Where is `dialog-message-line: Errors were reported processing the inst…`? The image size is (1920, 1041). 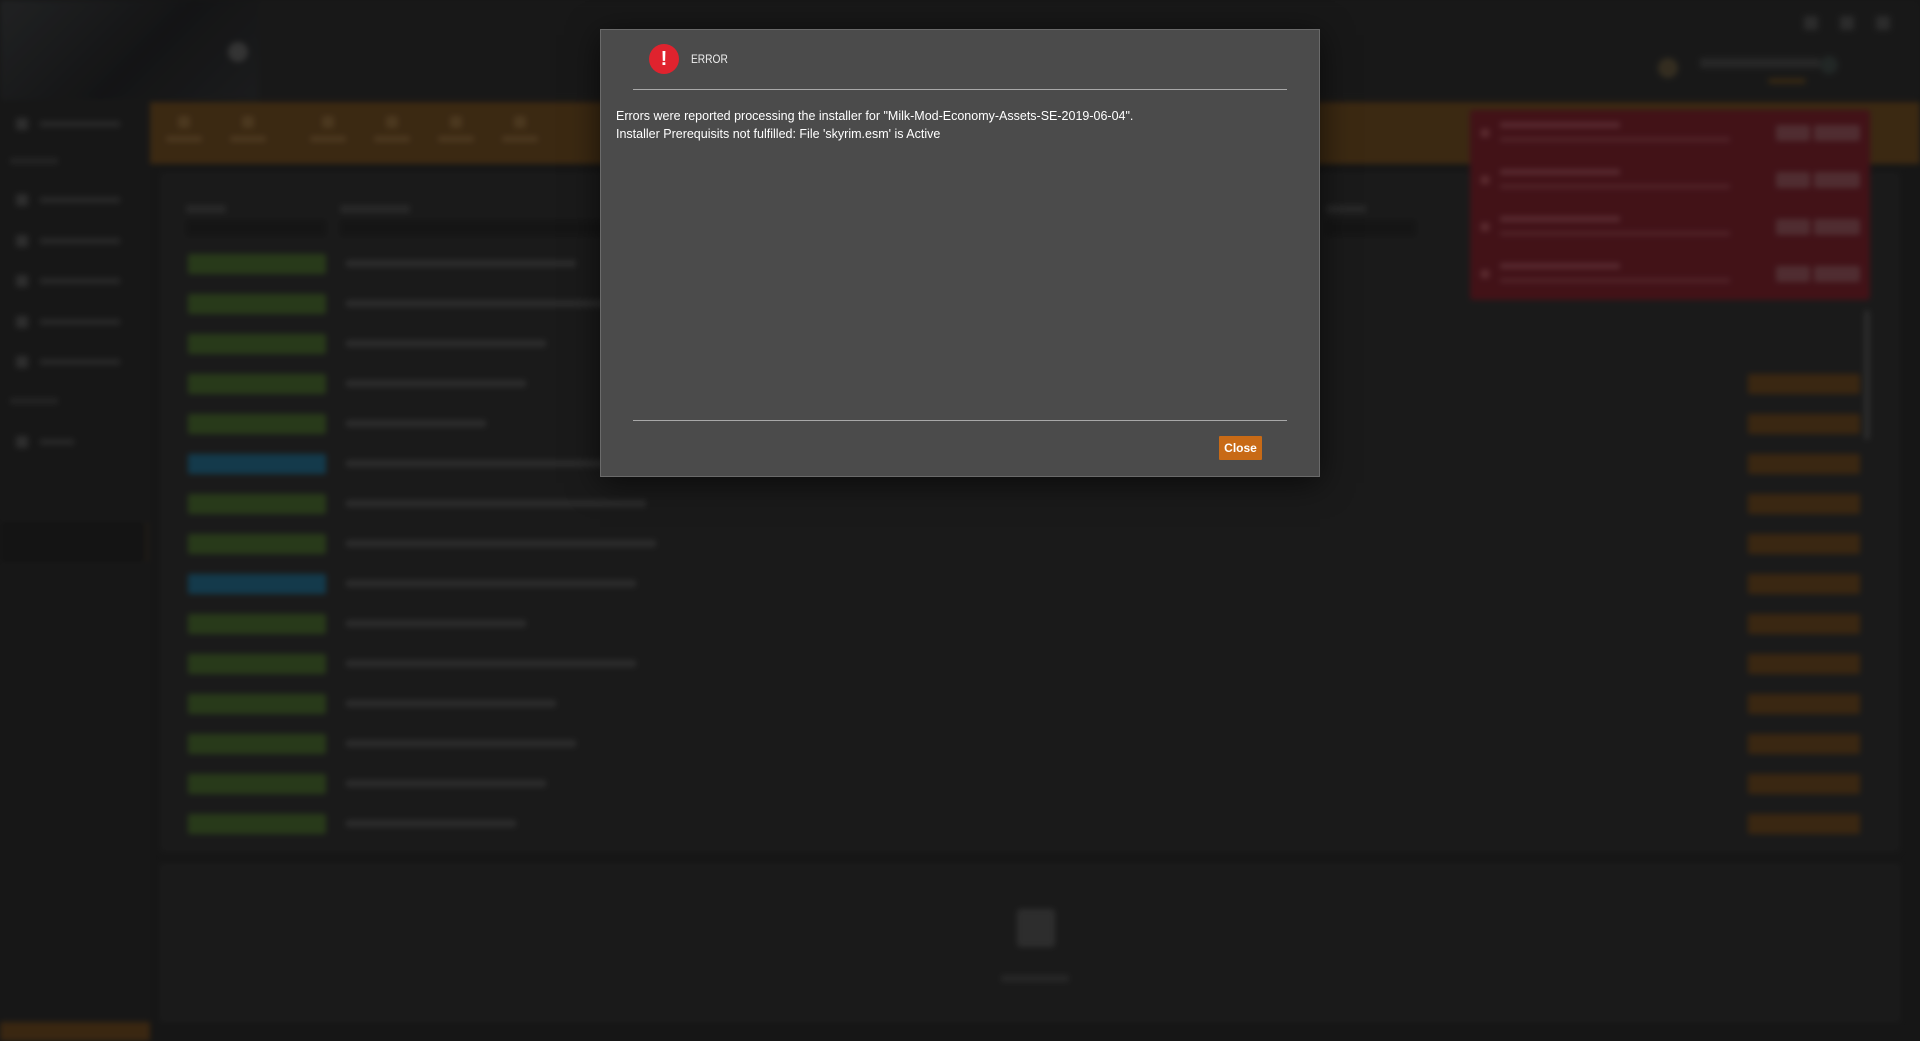 dialog-message-line: Errors were reported processing the inst… is located at coordinates (875, 116).